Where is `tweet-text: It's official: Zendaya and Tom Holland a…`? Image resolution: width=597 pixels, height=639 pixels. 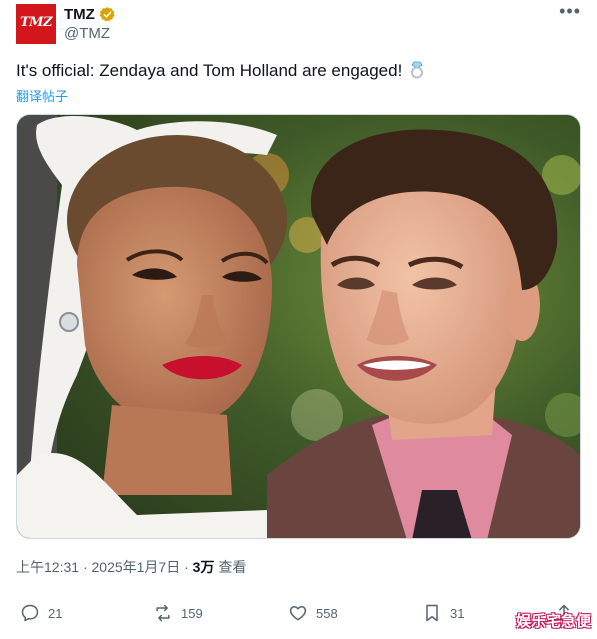 tweet-text: It's official: Zendaya and Tom Holland a… is located at coordinates (220, 71).